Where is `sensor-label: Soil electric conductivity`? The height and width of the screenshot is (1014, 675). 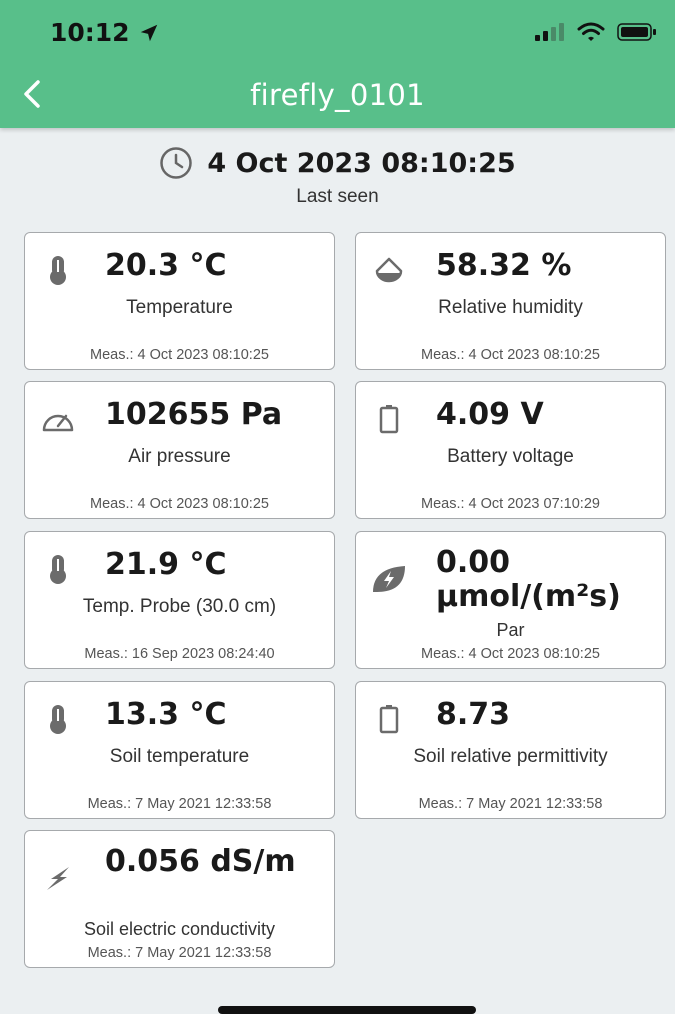 sensor-label: Soil electric conductivity is located at coordinates (179, 929).